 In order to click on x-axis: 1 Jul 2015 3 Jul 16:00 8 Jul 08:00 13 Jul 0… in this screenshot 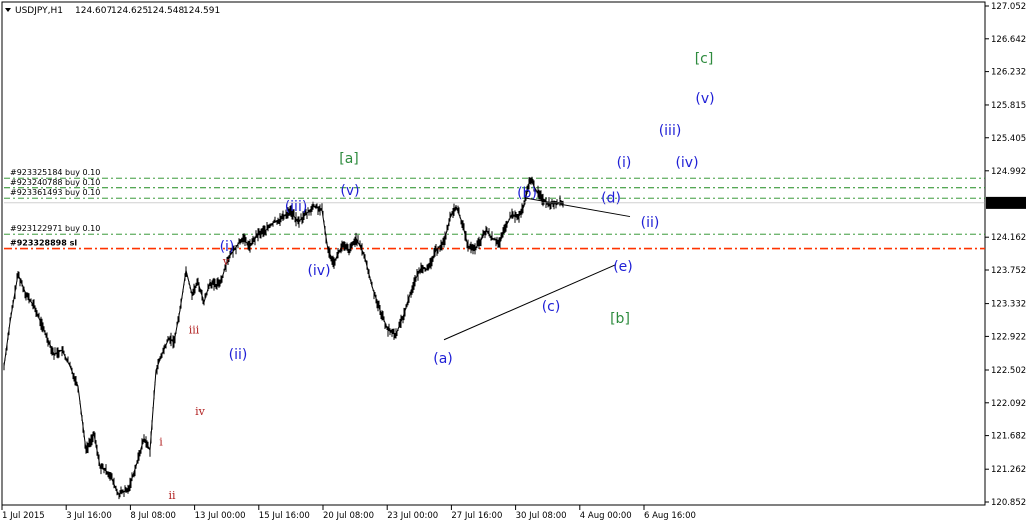, I will do `click(348, 513)`.